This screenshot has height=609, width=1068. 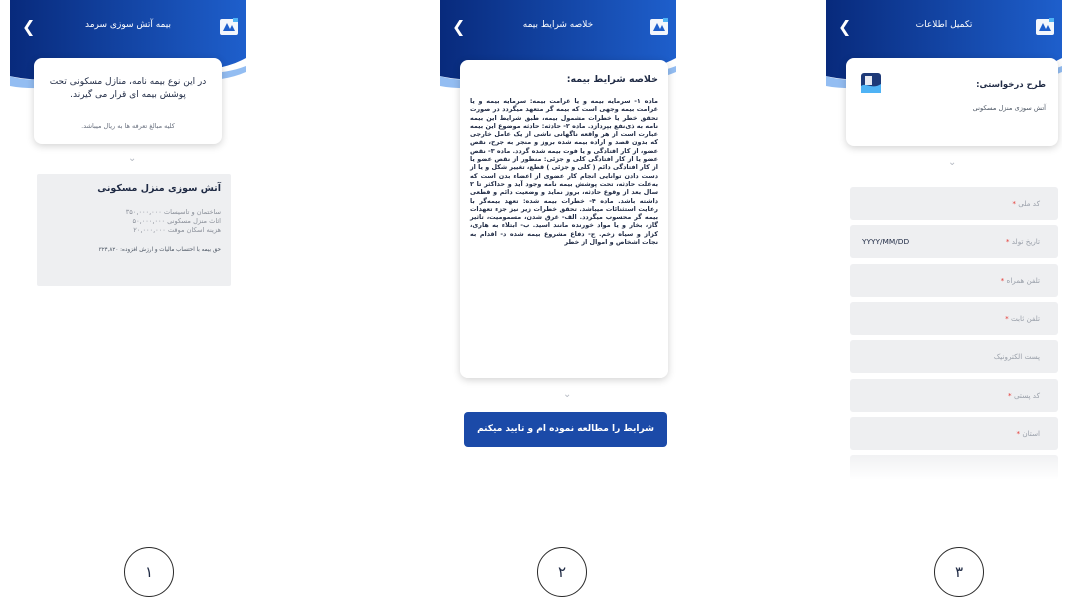 What do you see at coordinates (954, 356) in the screenshot?
I see `email-field: پست الکترونیک` at bounding box center [954, 356].